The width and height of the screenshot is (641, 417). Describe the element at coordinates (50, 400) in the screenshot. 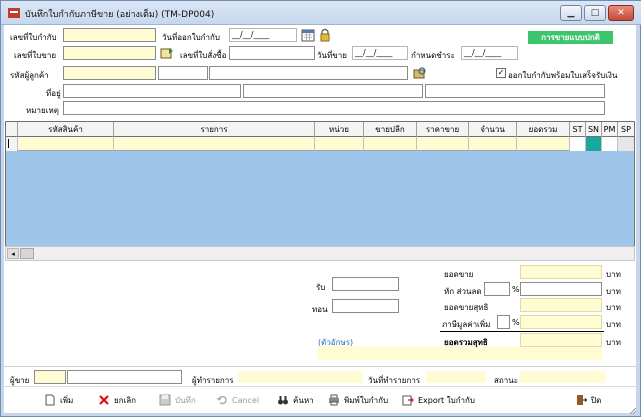

I see `new-document-icon` at that location.